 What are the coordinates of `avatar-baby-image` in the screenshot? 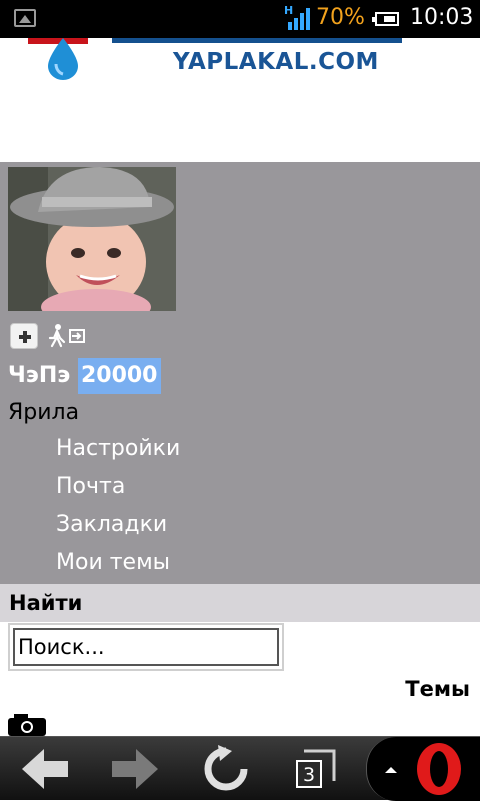 It's located at (92, 239).